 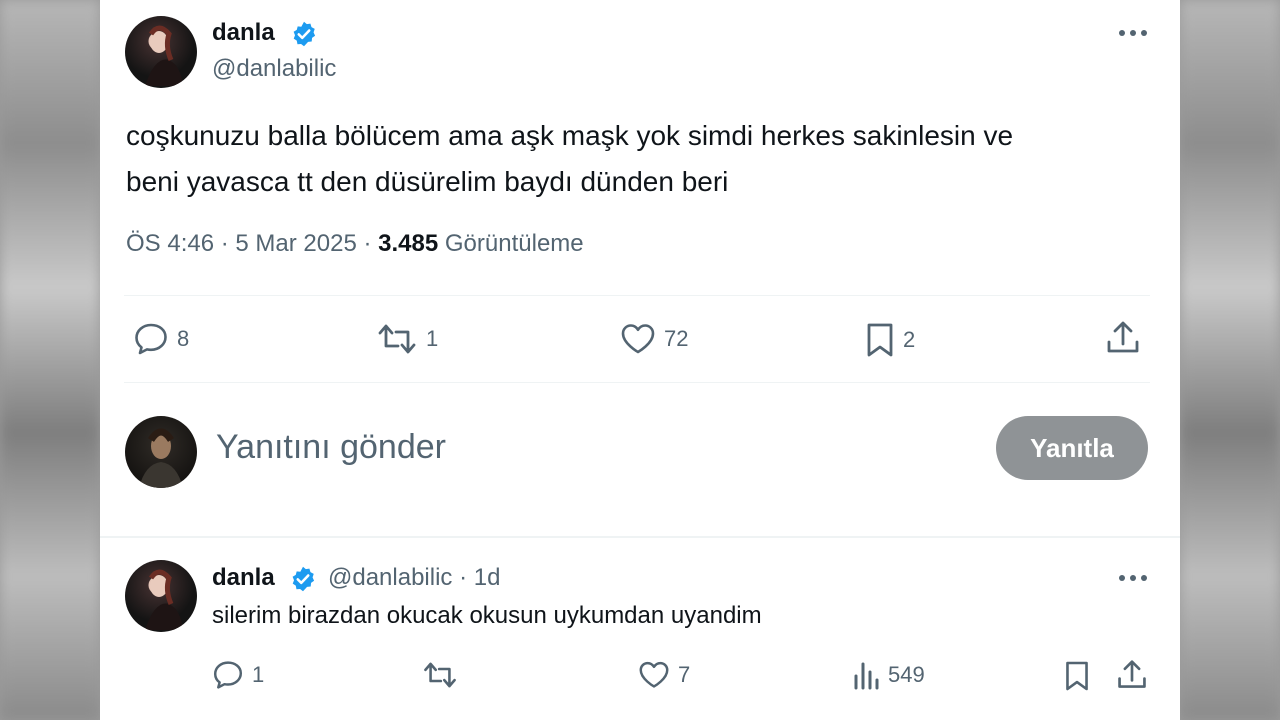 I want to click on reply-reply-action: 1, so click(x=238, y=675).